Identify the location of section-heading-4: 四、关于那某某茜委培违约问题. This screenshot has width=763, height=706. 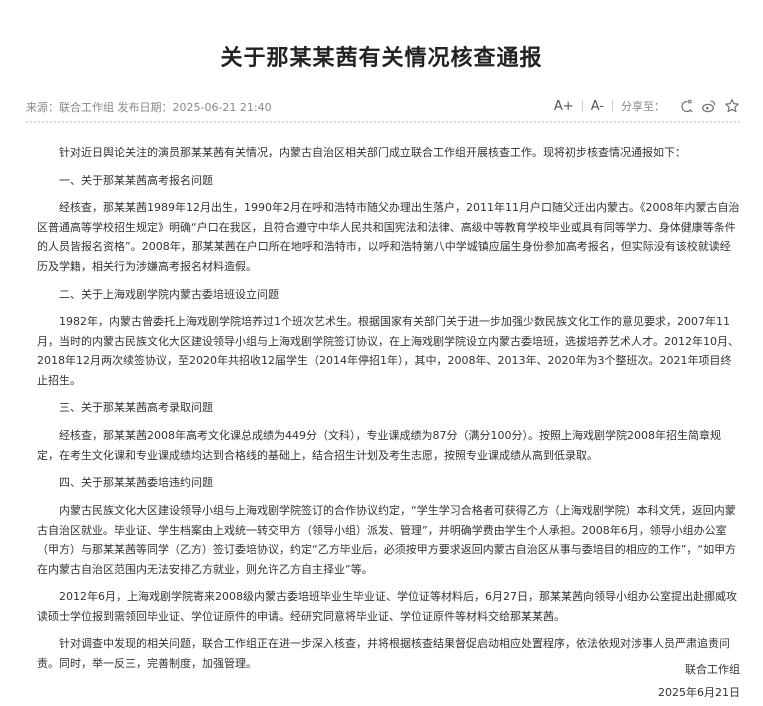
(136, 483).